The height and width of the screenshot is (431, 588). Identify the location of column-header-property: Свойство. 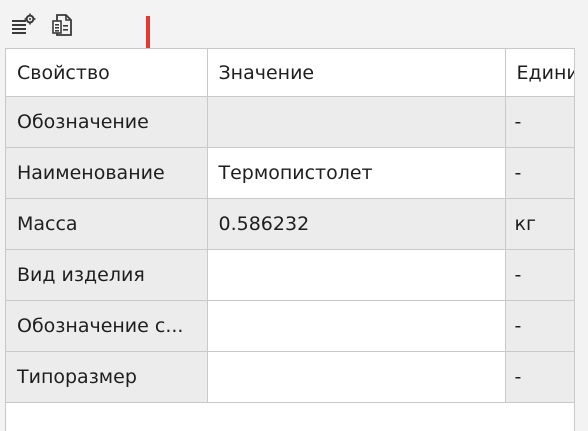
(107, 73).